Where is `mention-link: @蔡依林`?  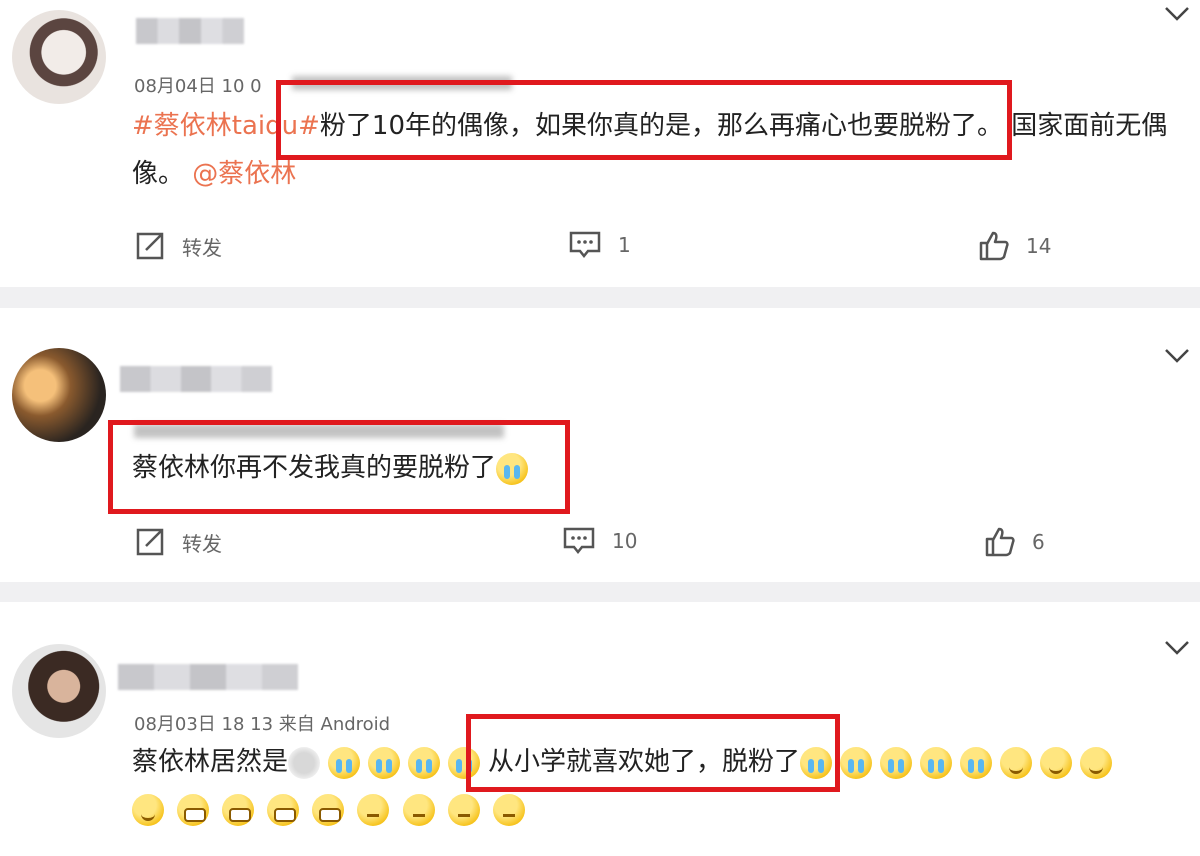
mention-link: @蔡依林 is located at coordinates (244, 174).